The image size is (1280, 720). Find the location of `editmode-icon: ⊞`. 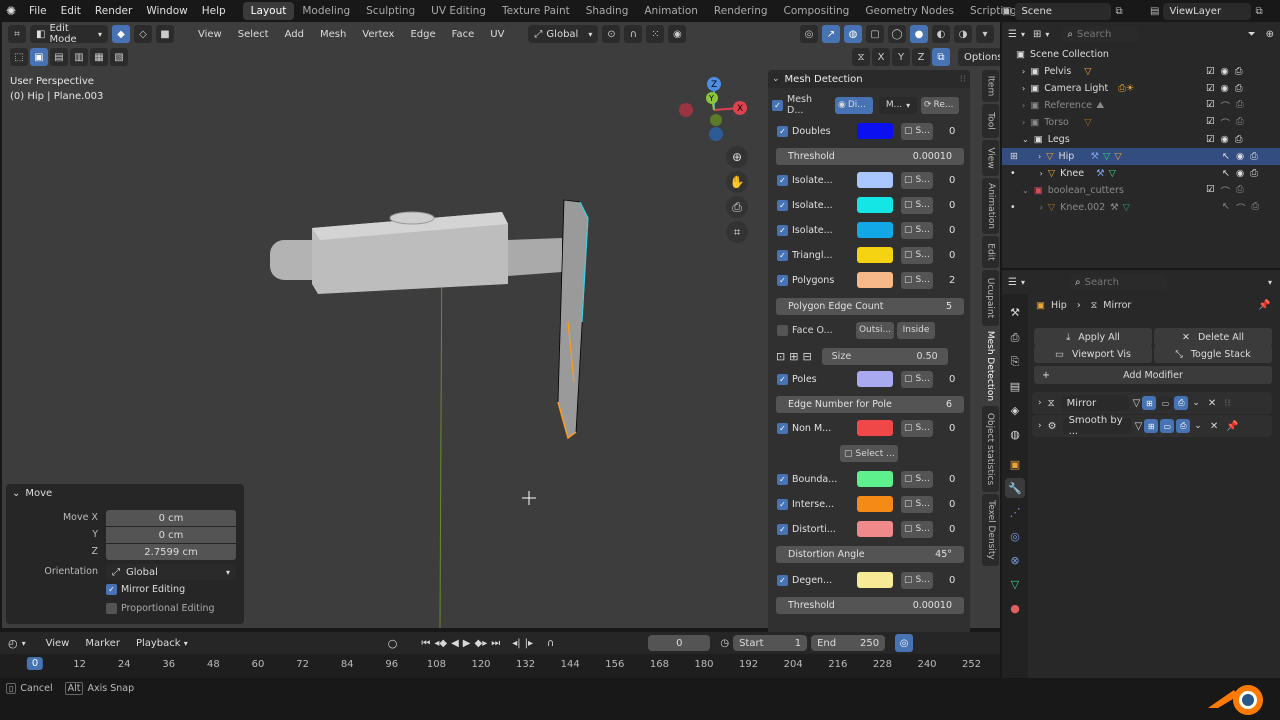

editmode-icon: ⊞ is located at coordinates (1149, 403).